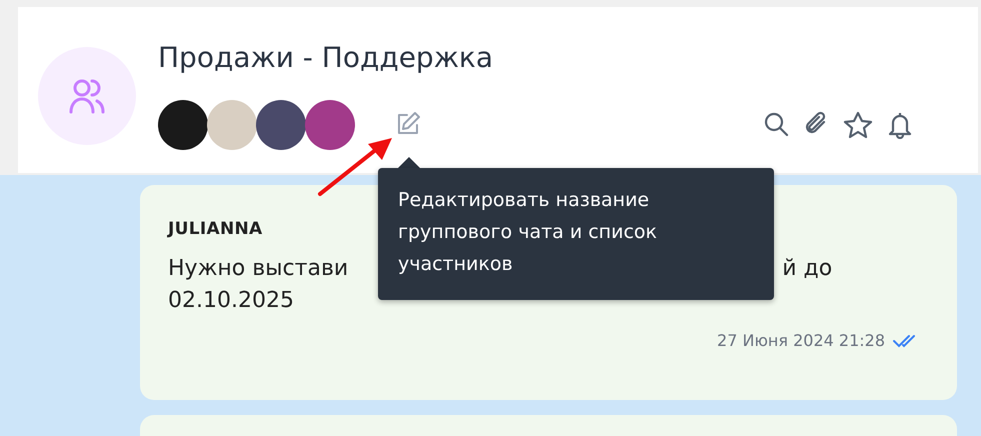 This screenshot has width=981, height=436. I want to click on chat-title: Продажи - Поддержка, so click(326, 58).